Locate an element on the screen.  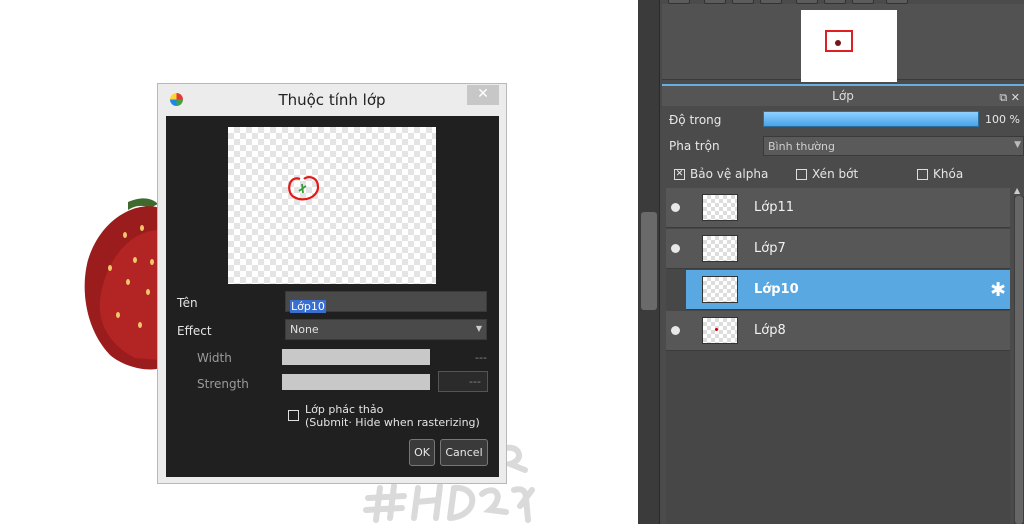
cancel-button: Cancel is located at coordinates (464, 452).